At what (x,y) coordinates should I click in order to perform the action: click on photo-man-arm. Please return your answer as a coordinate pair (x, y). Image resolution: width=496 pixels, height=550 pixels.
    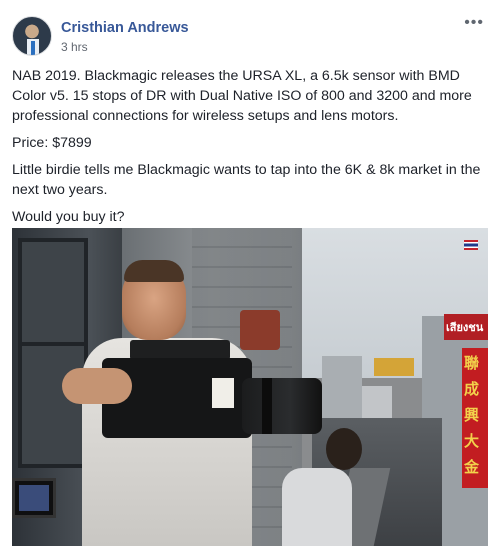
    Looking at the image, I should click on (97, 386).